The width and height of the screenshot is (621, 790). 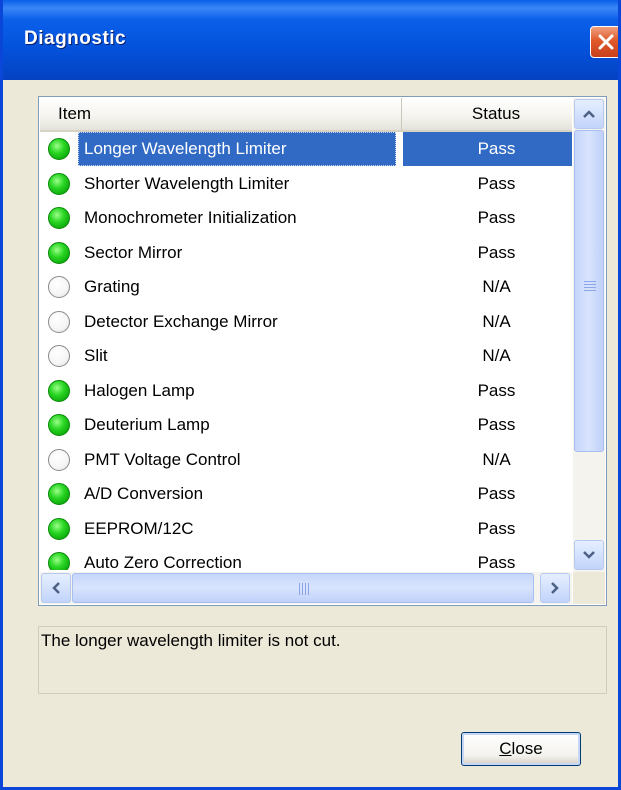 What do you see at coordinates (306, 356) in the screenshot?
I see `list-item: Slit N/A` at bounding box center [306, 356].